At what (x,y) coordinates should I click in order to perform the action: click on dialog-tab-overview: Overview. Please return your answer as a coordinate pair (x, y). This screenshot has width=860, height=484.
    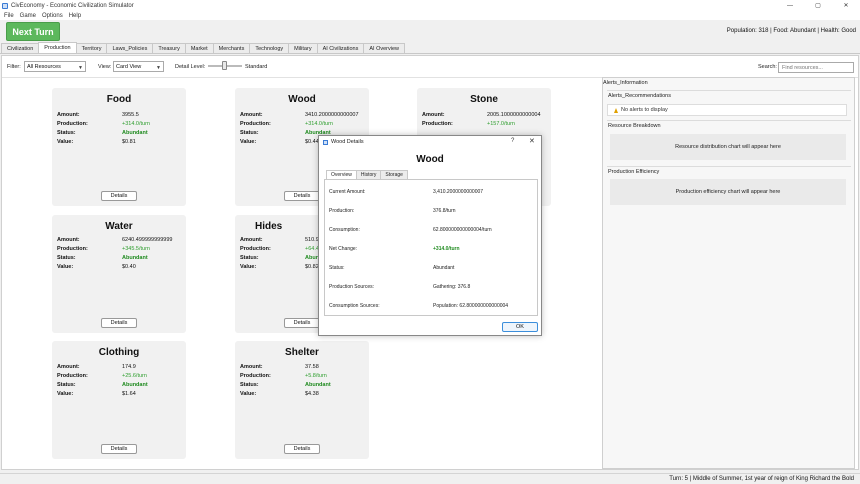
    Looking at the image, I should click on (341, 174).